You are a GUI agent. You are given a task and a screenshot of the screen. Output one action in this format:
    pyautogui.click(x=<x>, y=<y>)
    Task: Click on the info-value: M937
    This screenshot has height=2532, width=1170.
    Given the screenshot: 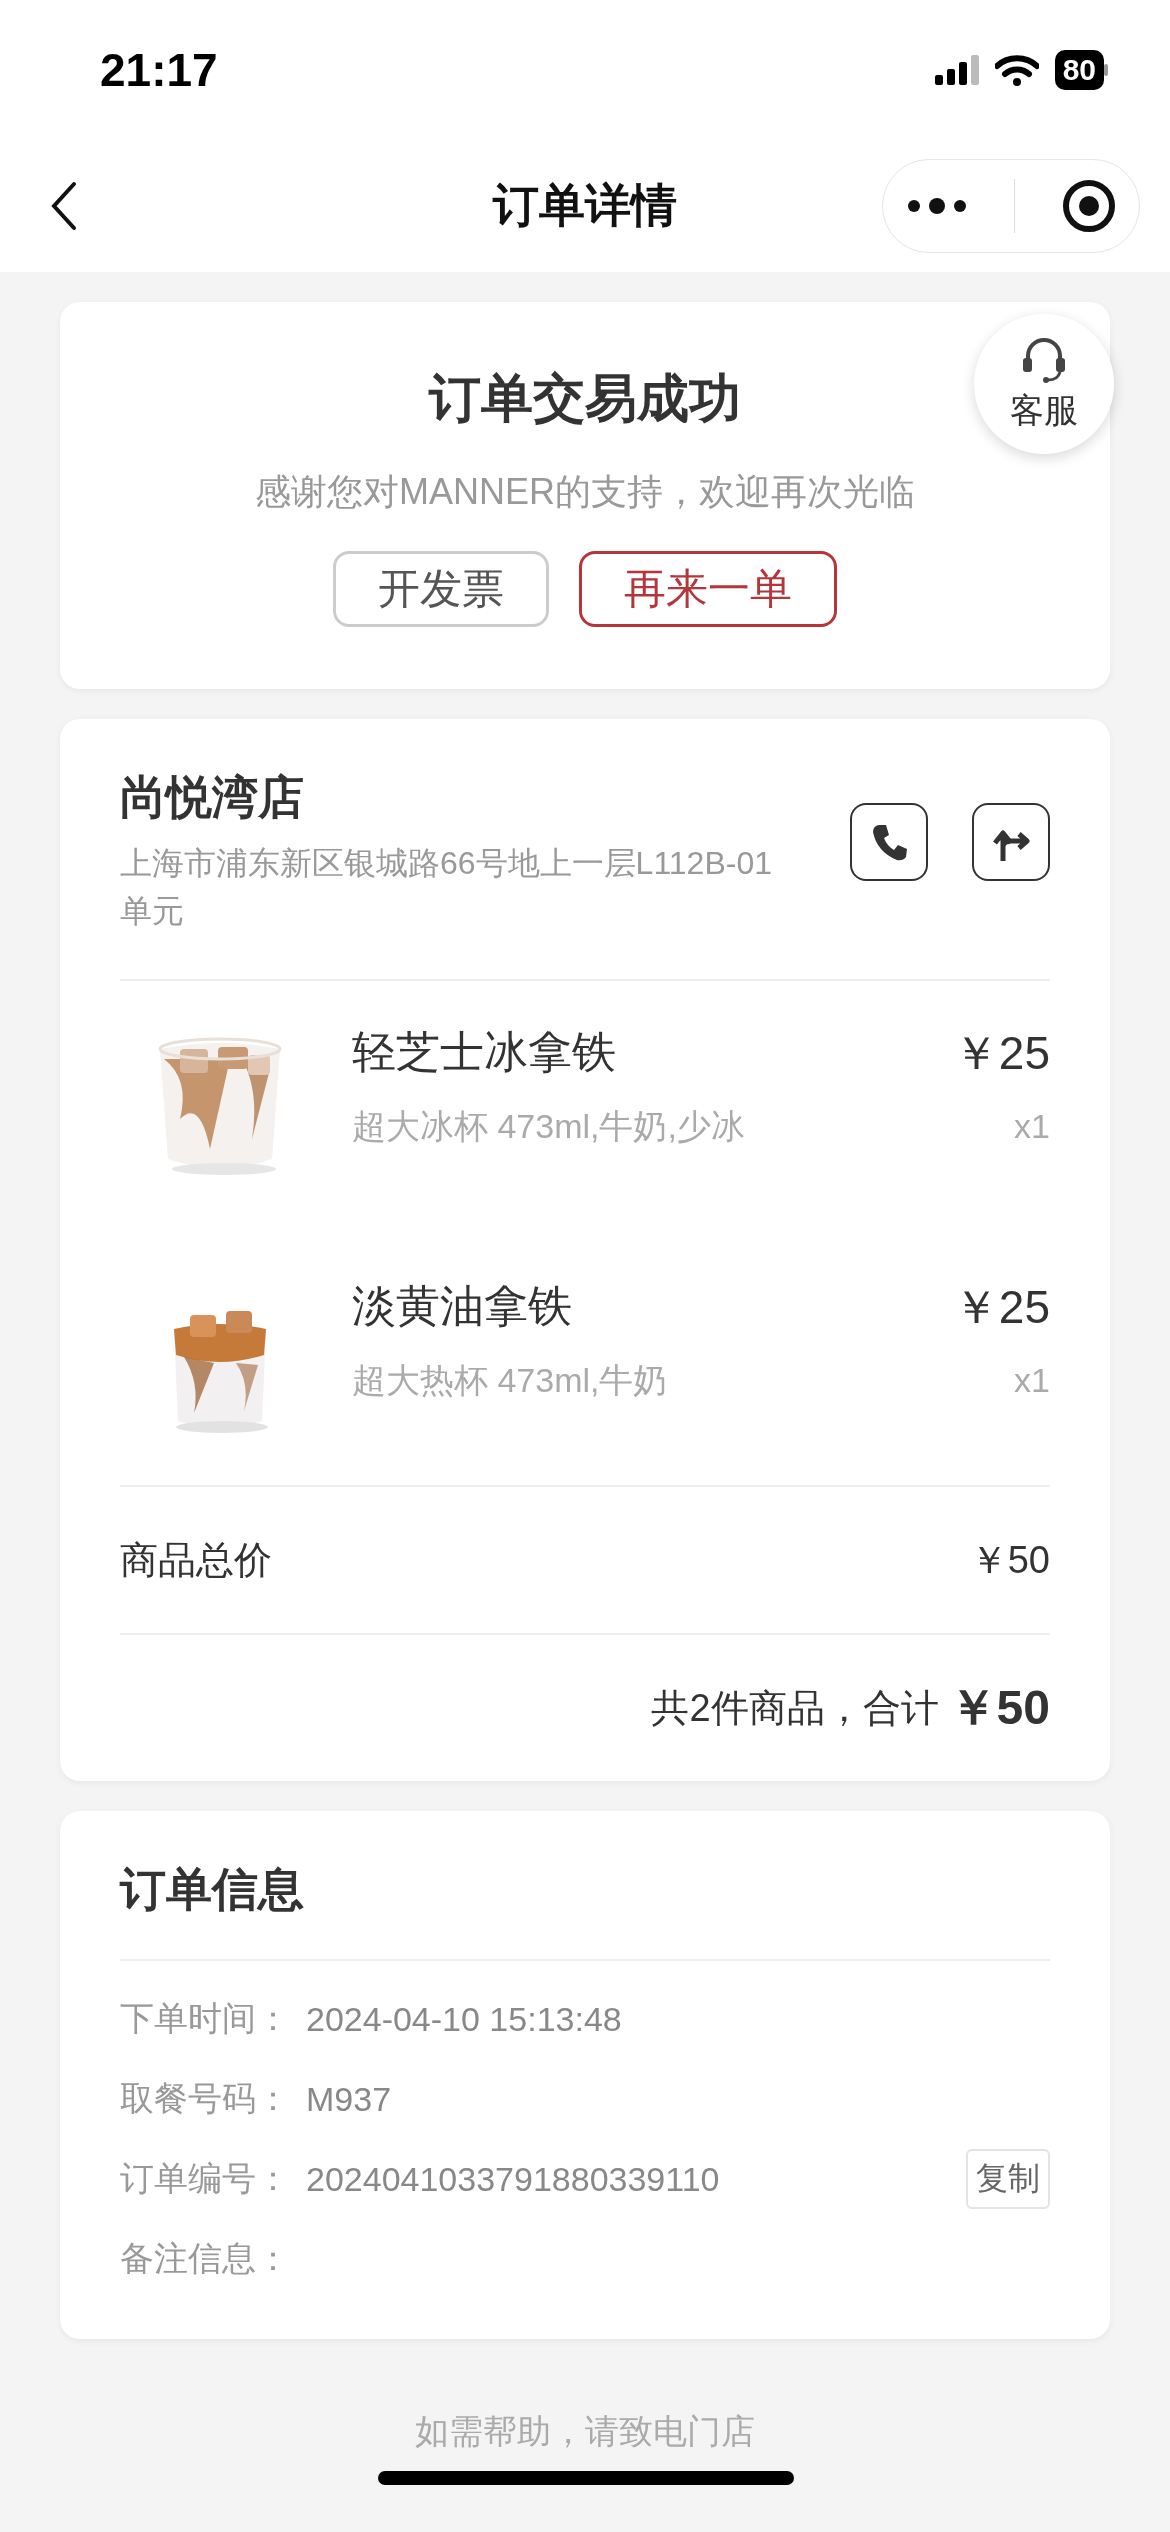 What is the action you would take?
    pyautogui.click(x=349, y=2099)
    